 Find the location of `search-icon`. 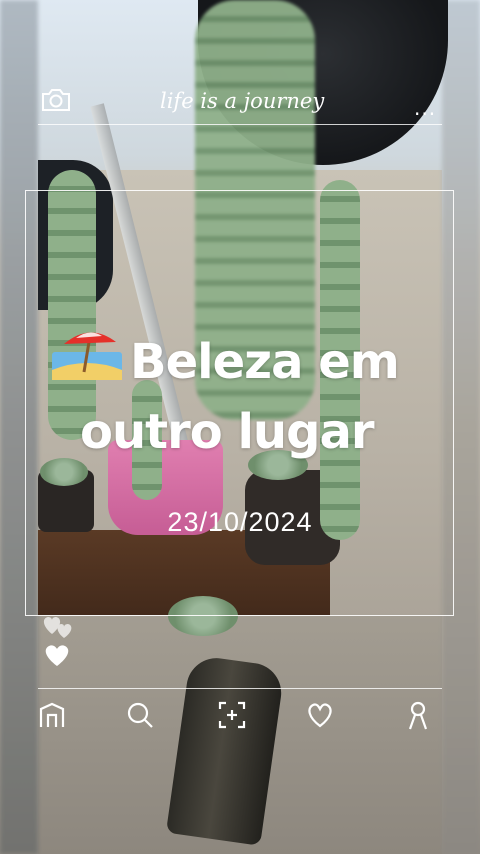

search-icon is located at coordinates (140, 715).